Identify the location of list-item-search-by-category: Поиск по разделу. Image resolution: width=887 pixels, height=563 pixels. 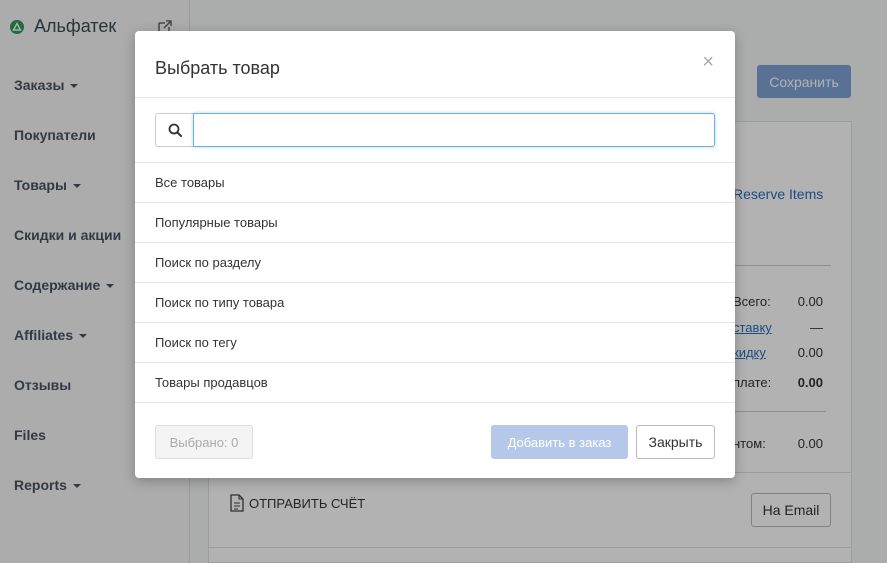
(435, 263).